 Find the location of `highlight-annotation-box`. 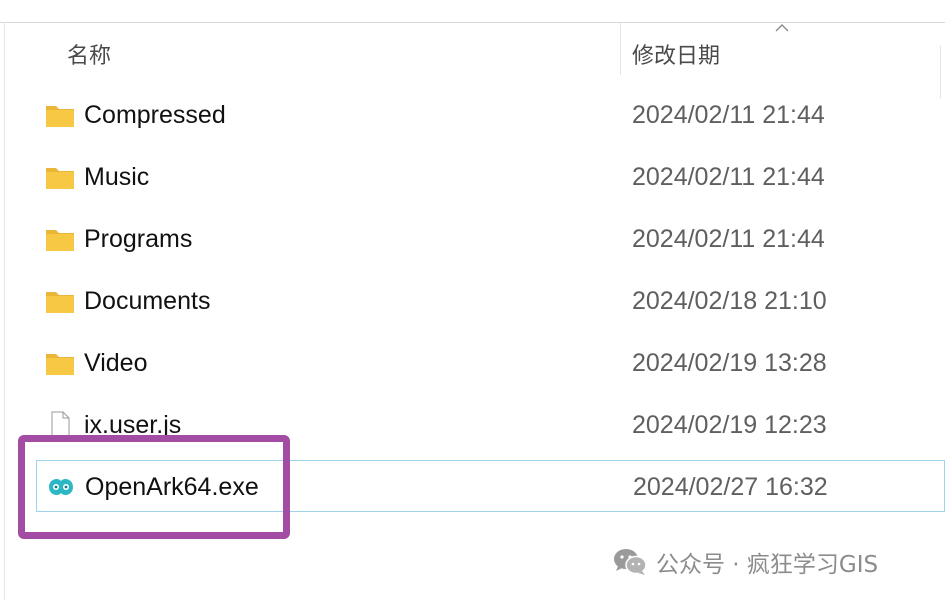

highlight-annotation-box is located at coordinates (154, 487).